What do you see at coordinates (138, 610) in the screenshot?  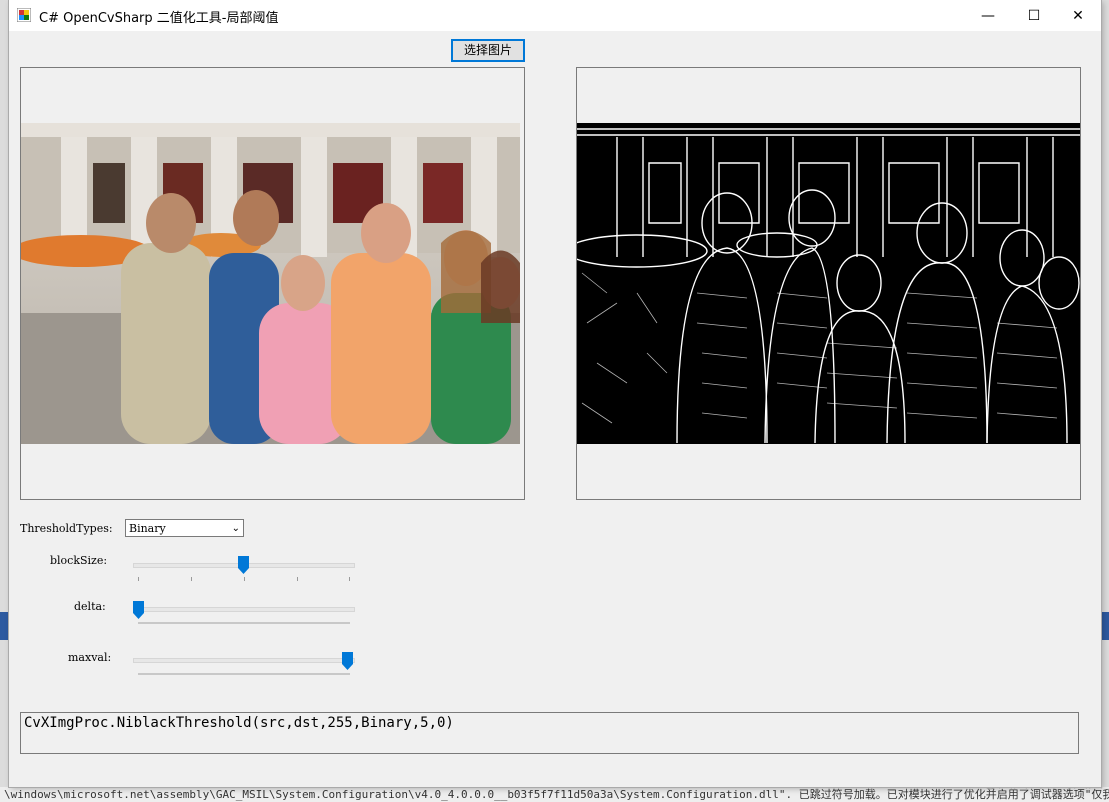 I see `delta-thumb` at bounding box center [138, 610].